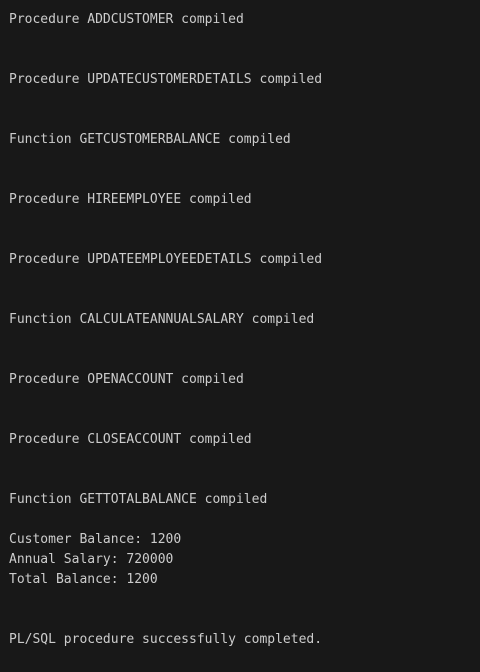  What do you see at coordinates (130, 199) in the screenshot?
I see `compile-message: Procedure HIREEMPLOYEE compiled` at bounding box center [130, 199].